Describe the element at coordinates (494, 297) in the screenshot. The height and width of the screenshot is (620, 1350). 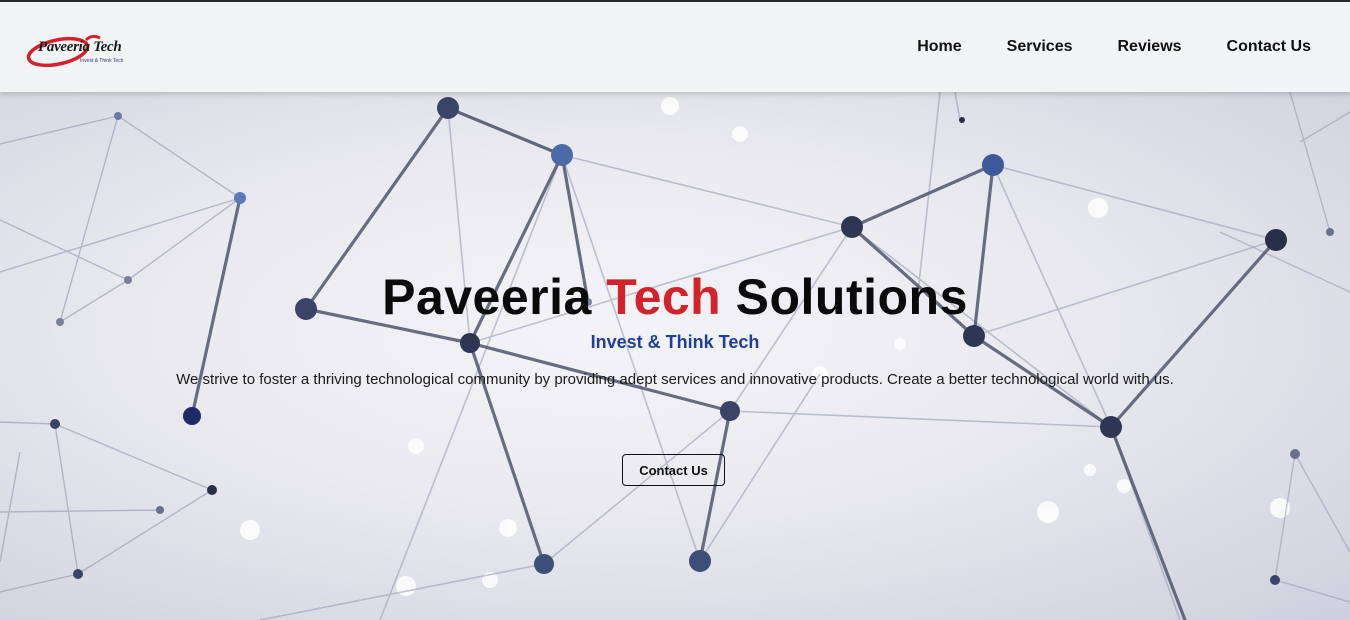
I see `hero-title-part1: Paveeria` at that location.